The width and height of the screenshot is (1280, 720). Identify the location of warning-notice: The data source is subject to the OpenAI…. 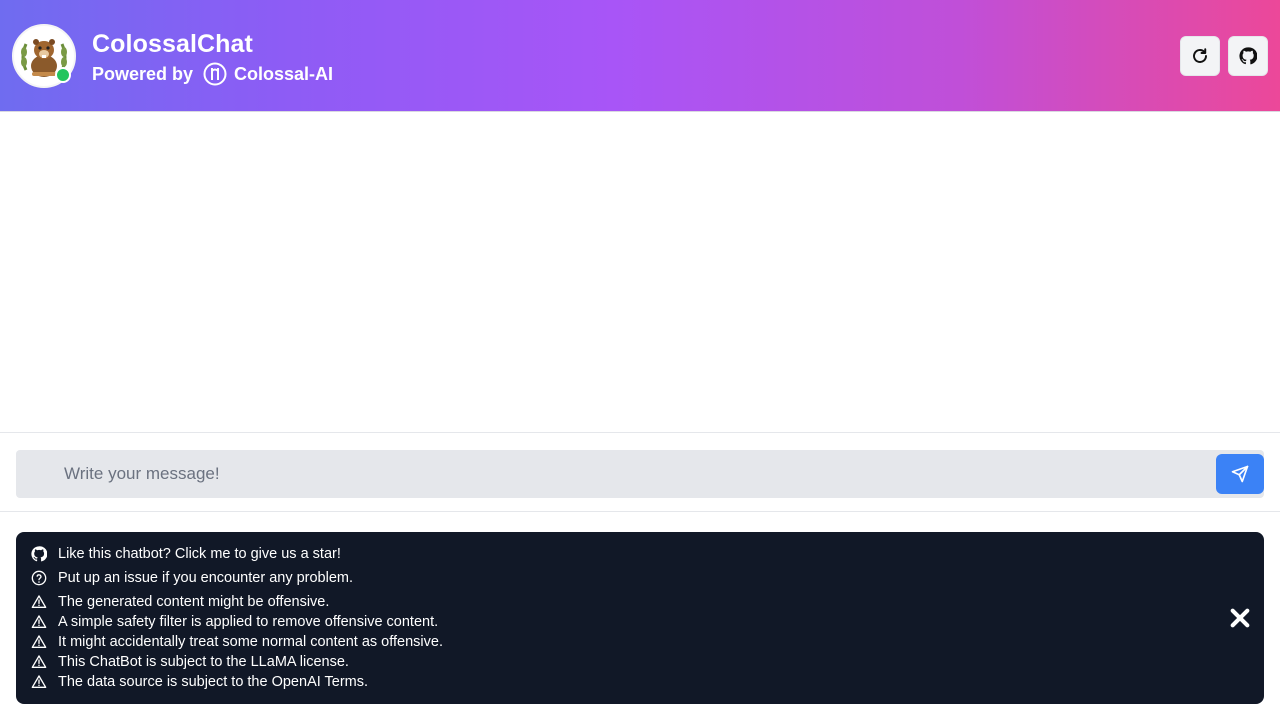
(199, 682).